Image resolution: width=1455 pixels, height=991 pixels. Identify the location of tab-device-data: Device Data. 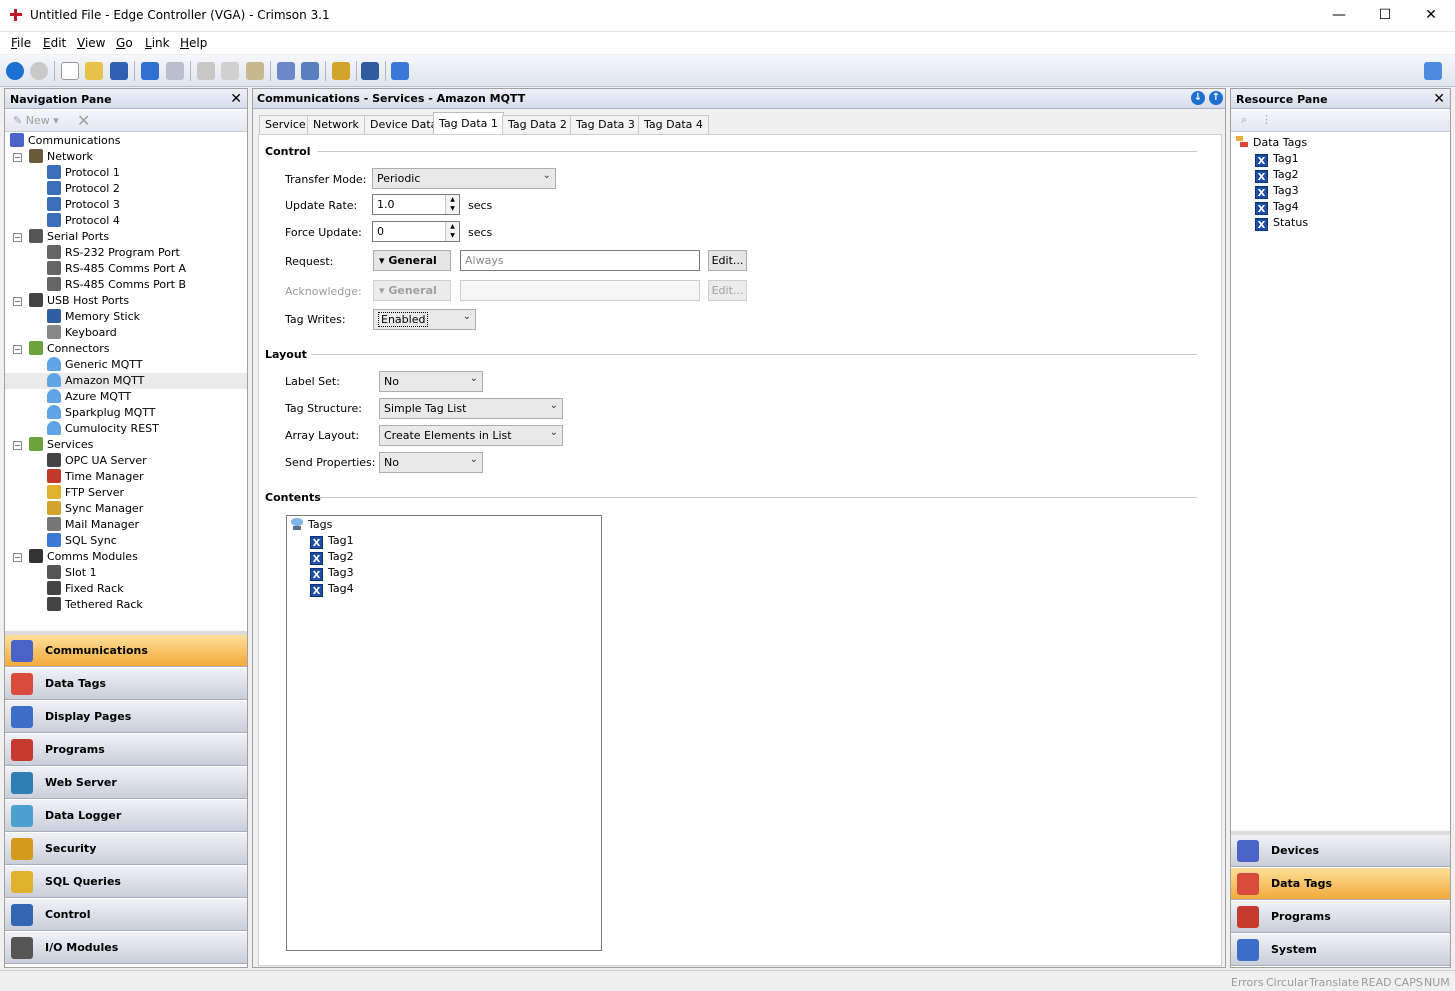
(404, 124).